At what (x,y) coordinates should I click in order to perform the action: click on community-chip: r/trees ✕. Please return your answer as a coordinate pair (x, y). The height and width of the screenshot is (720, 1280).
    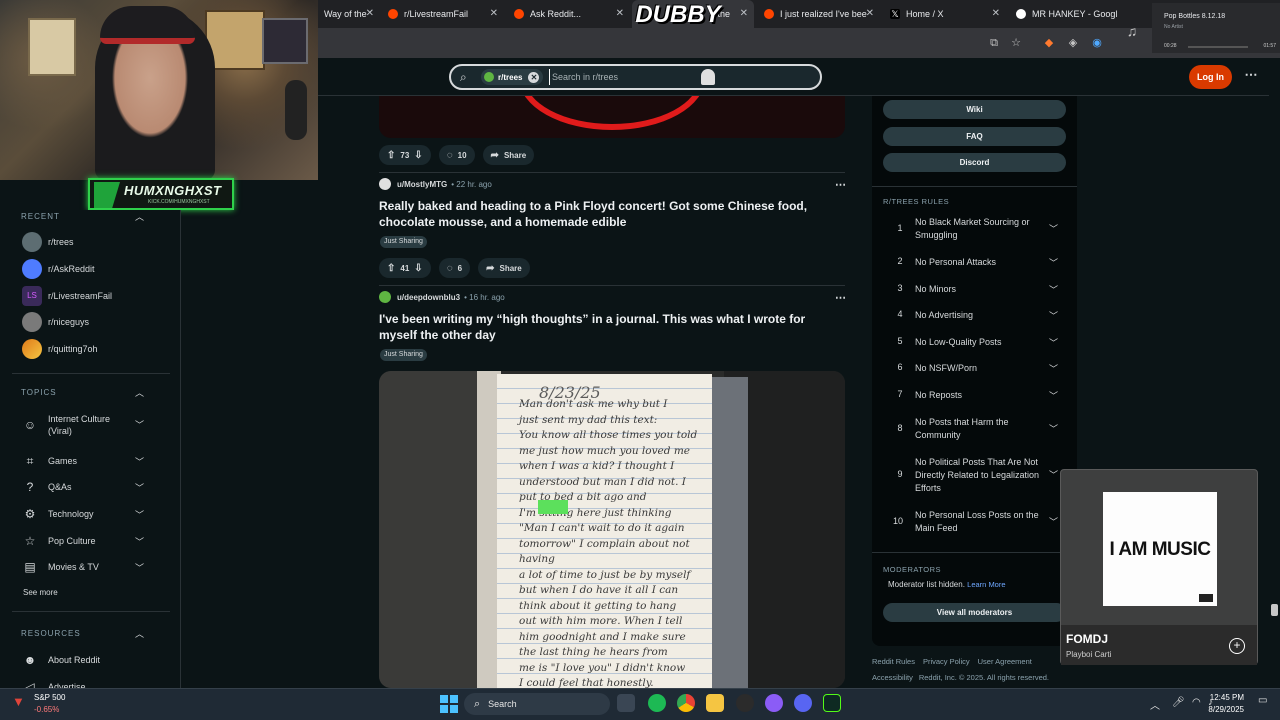
    Looking at the image, I should click on (512, 77).